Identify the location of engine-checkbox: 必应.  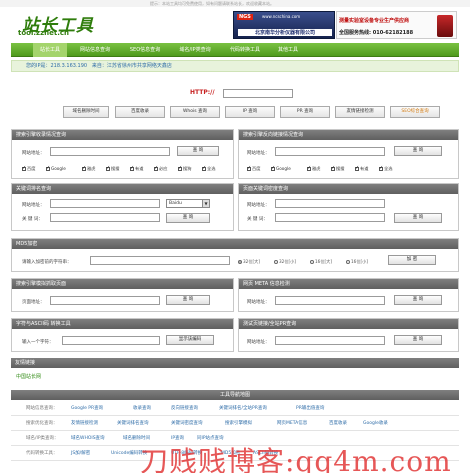
(160, 168).